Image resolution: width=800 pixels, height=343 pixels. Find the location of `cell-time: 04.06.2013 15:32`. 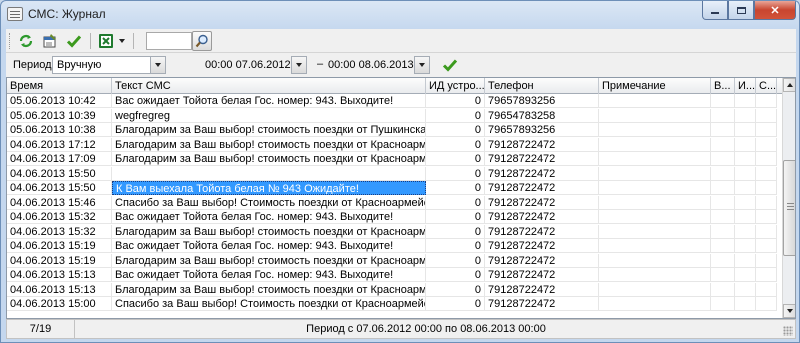

cell-time: 04.06.2013 15:32 is located at coordinates (59, 231).